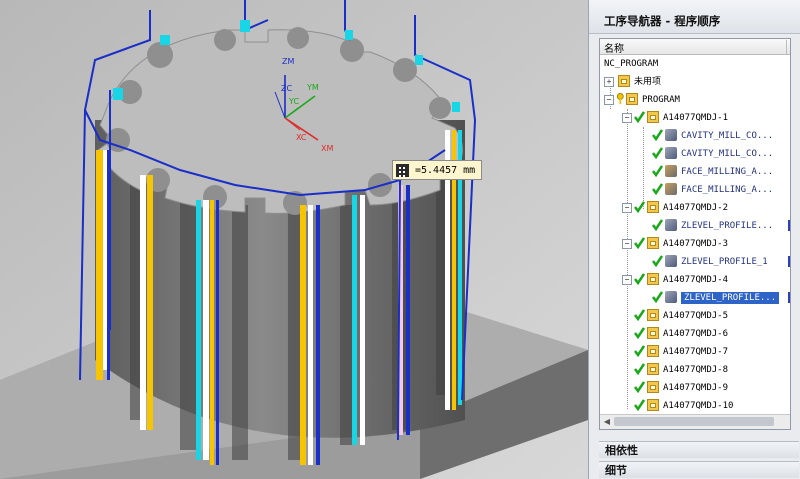  I want to click on tree-item-label: 未用项, so click(648, 82).